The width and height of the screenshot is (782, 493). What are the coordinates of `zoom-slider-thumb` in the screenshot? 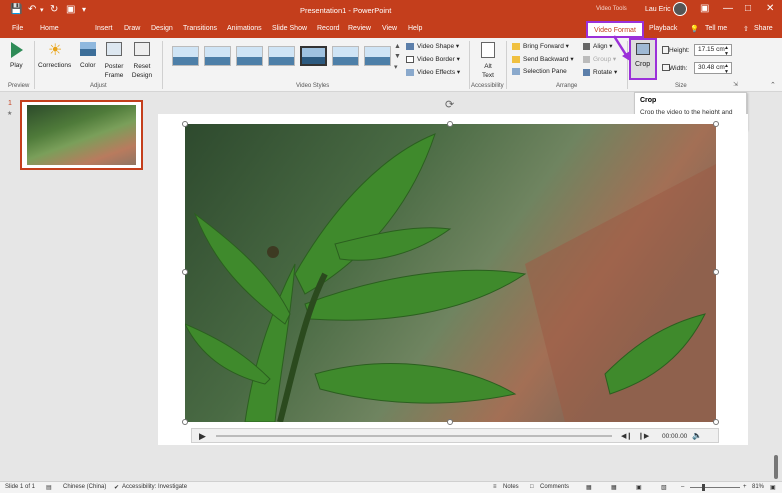 It's located at (703, 487).